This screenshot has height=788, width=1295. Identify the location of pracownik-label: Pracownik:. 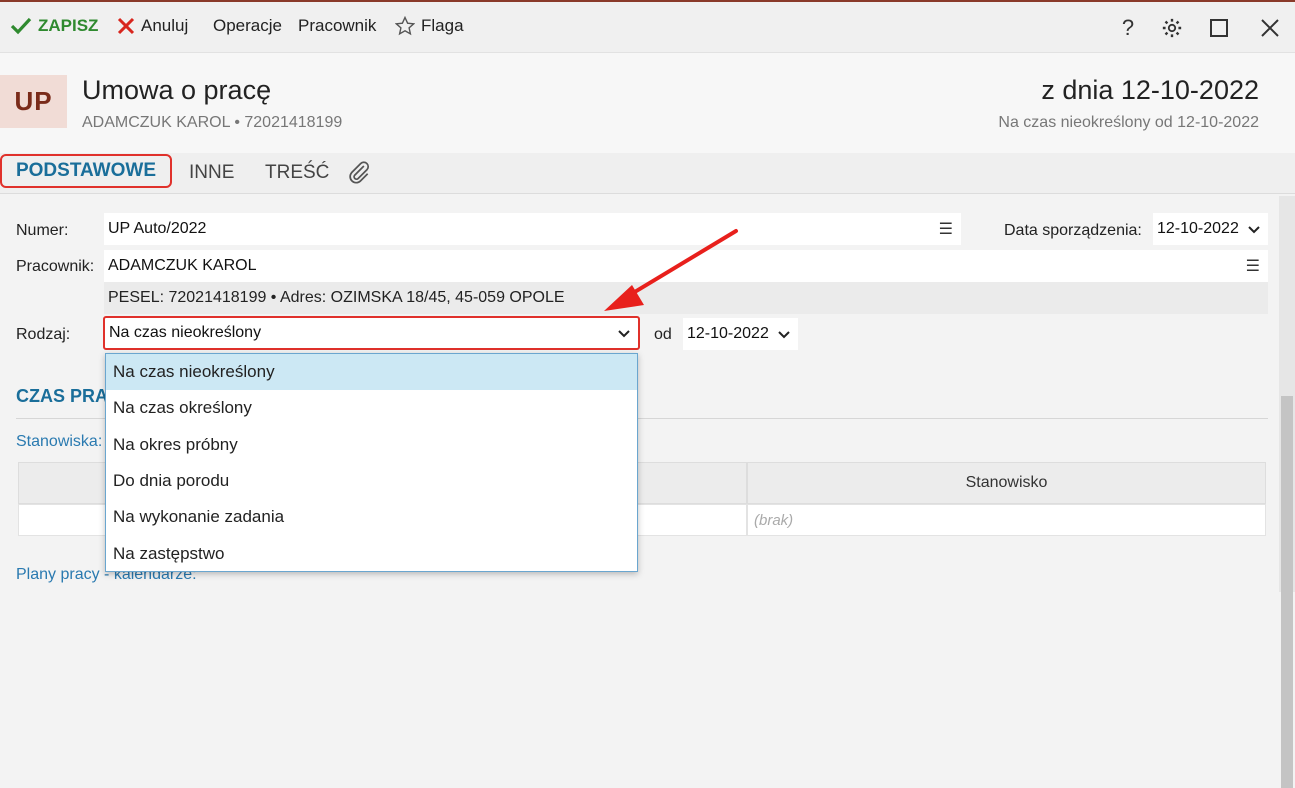
(55, 266).